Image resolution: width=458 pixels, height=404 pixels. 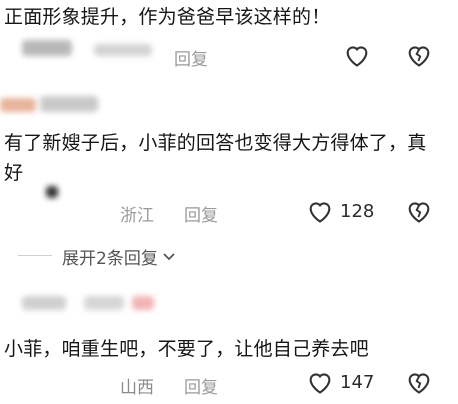 What do you see at coordinates (357, 382) in the screenshot?
I see `like-count: 147` at bounding box center [357, 382].